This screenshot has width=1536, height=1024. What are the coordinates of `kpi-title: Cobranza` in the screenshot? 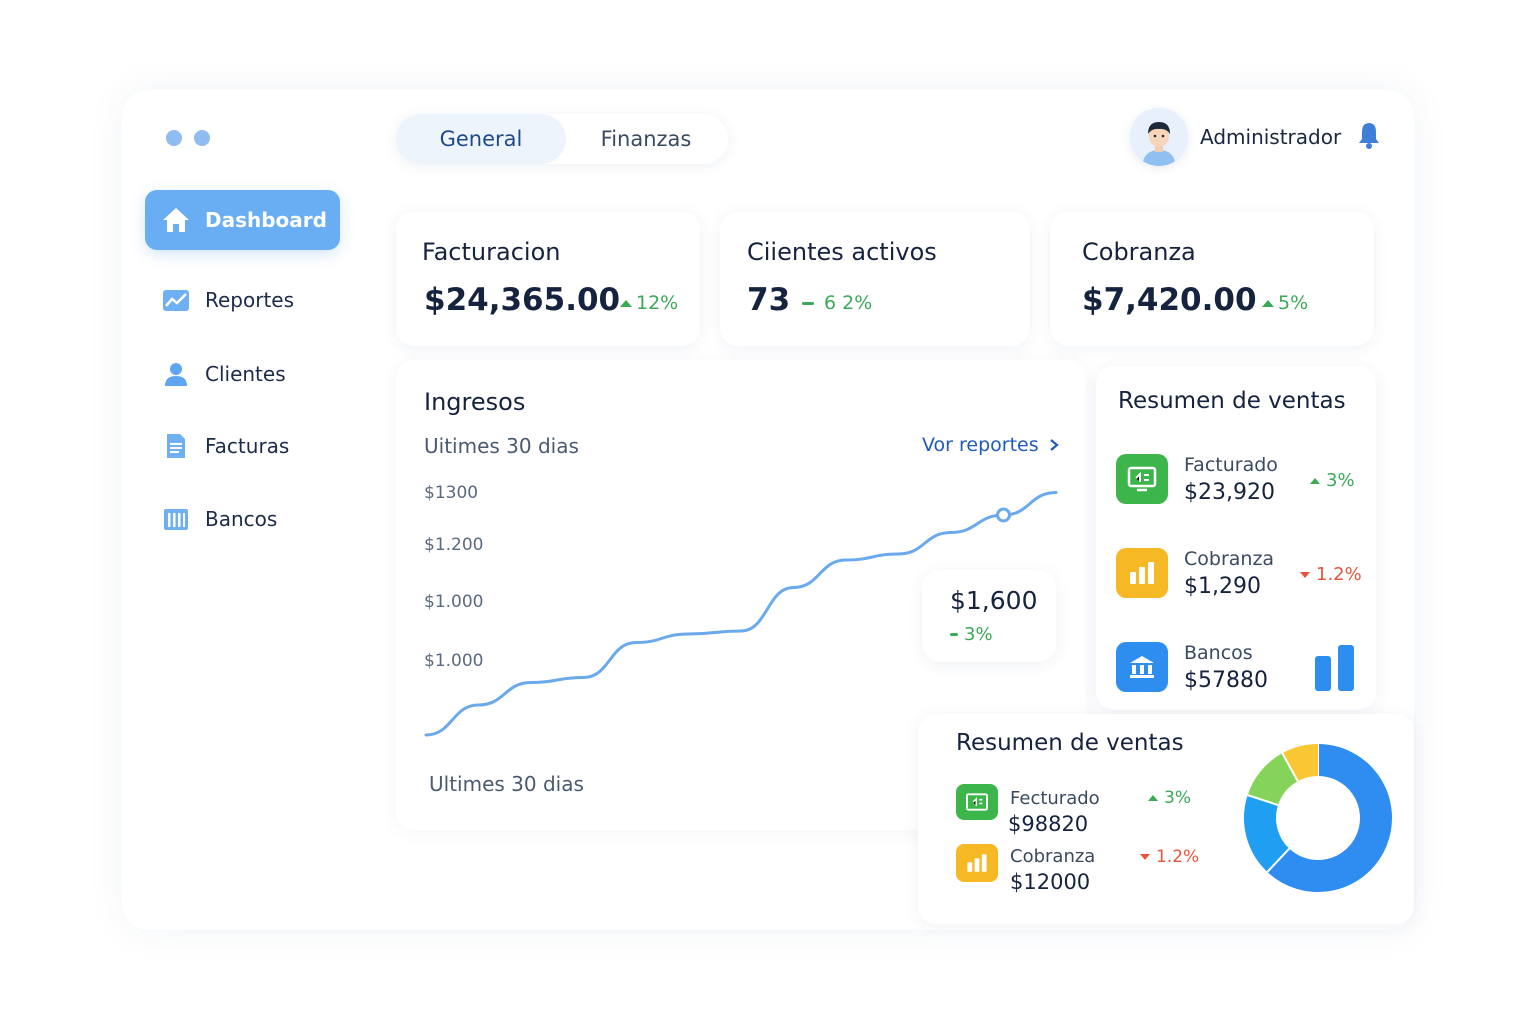 It's located at (1139, 252).